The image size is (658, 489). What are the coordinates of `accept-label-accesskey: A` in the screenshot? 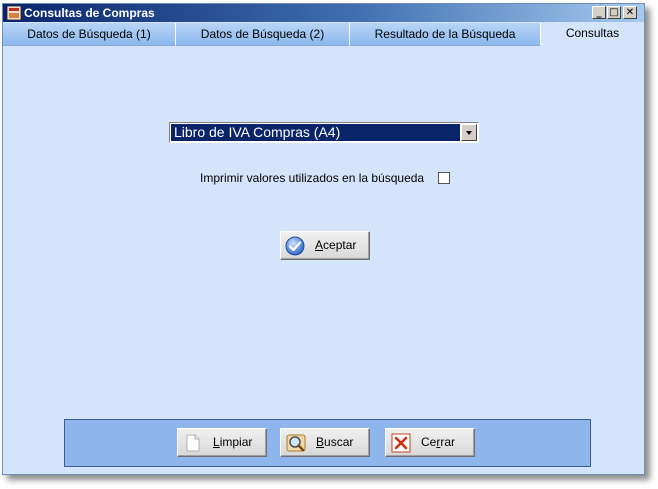 It's located at (319, 245).